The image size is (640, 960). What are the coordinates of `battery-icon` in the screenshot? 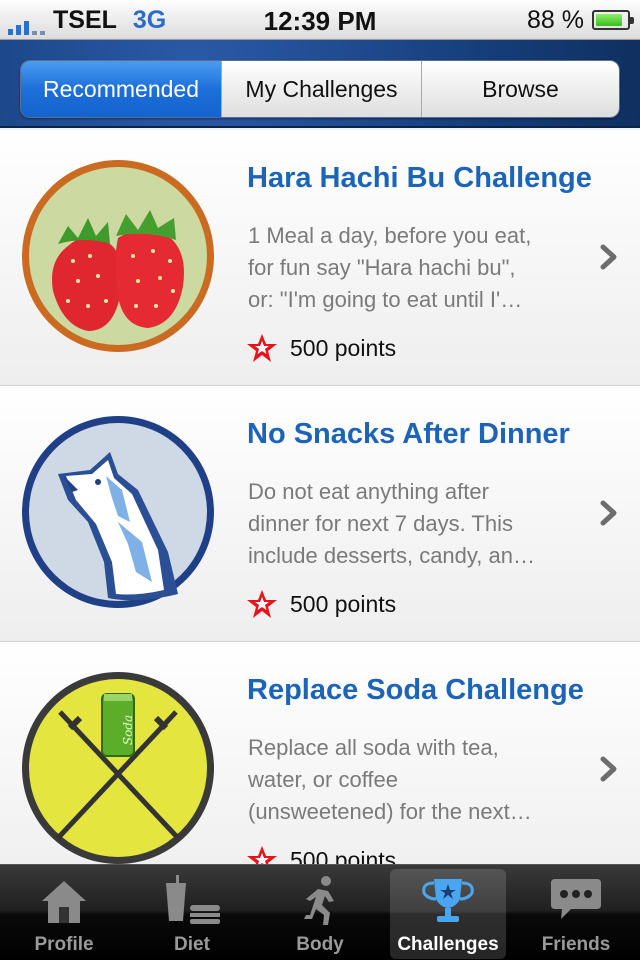 It's located at (613, 20).